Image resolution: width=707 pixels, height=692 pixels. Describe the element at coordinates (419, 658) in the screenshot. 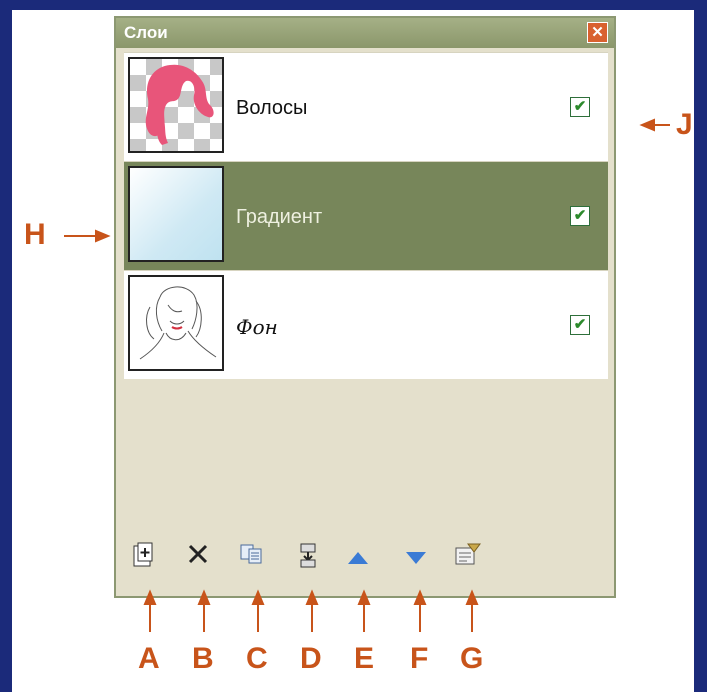

I see `callout-letter-f: F` at that location.